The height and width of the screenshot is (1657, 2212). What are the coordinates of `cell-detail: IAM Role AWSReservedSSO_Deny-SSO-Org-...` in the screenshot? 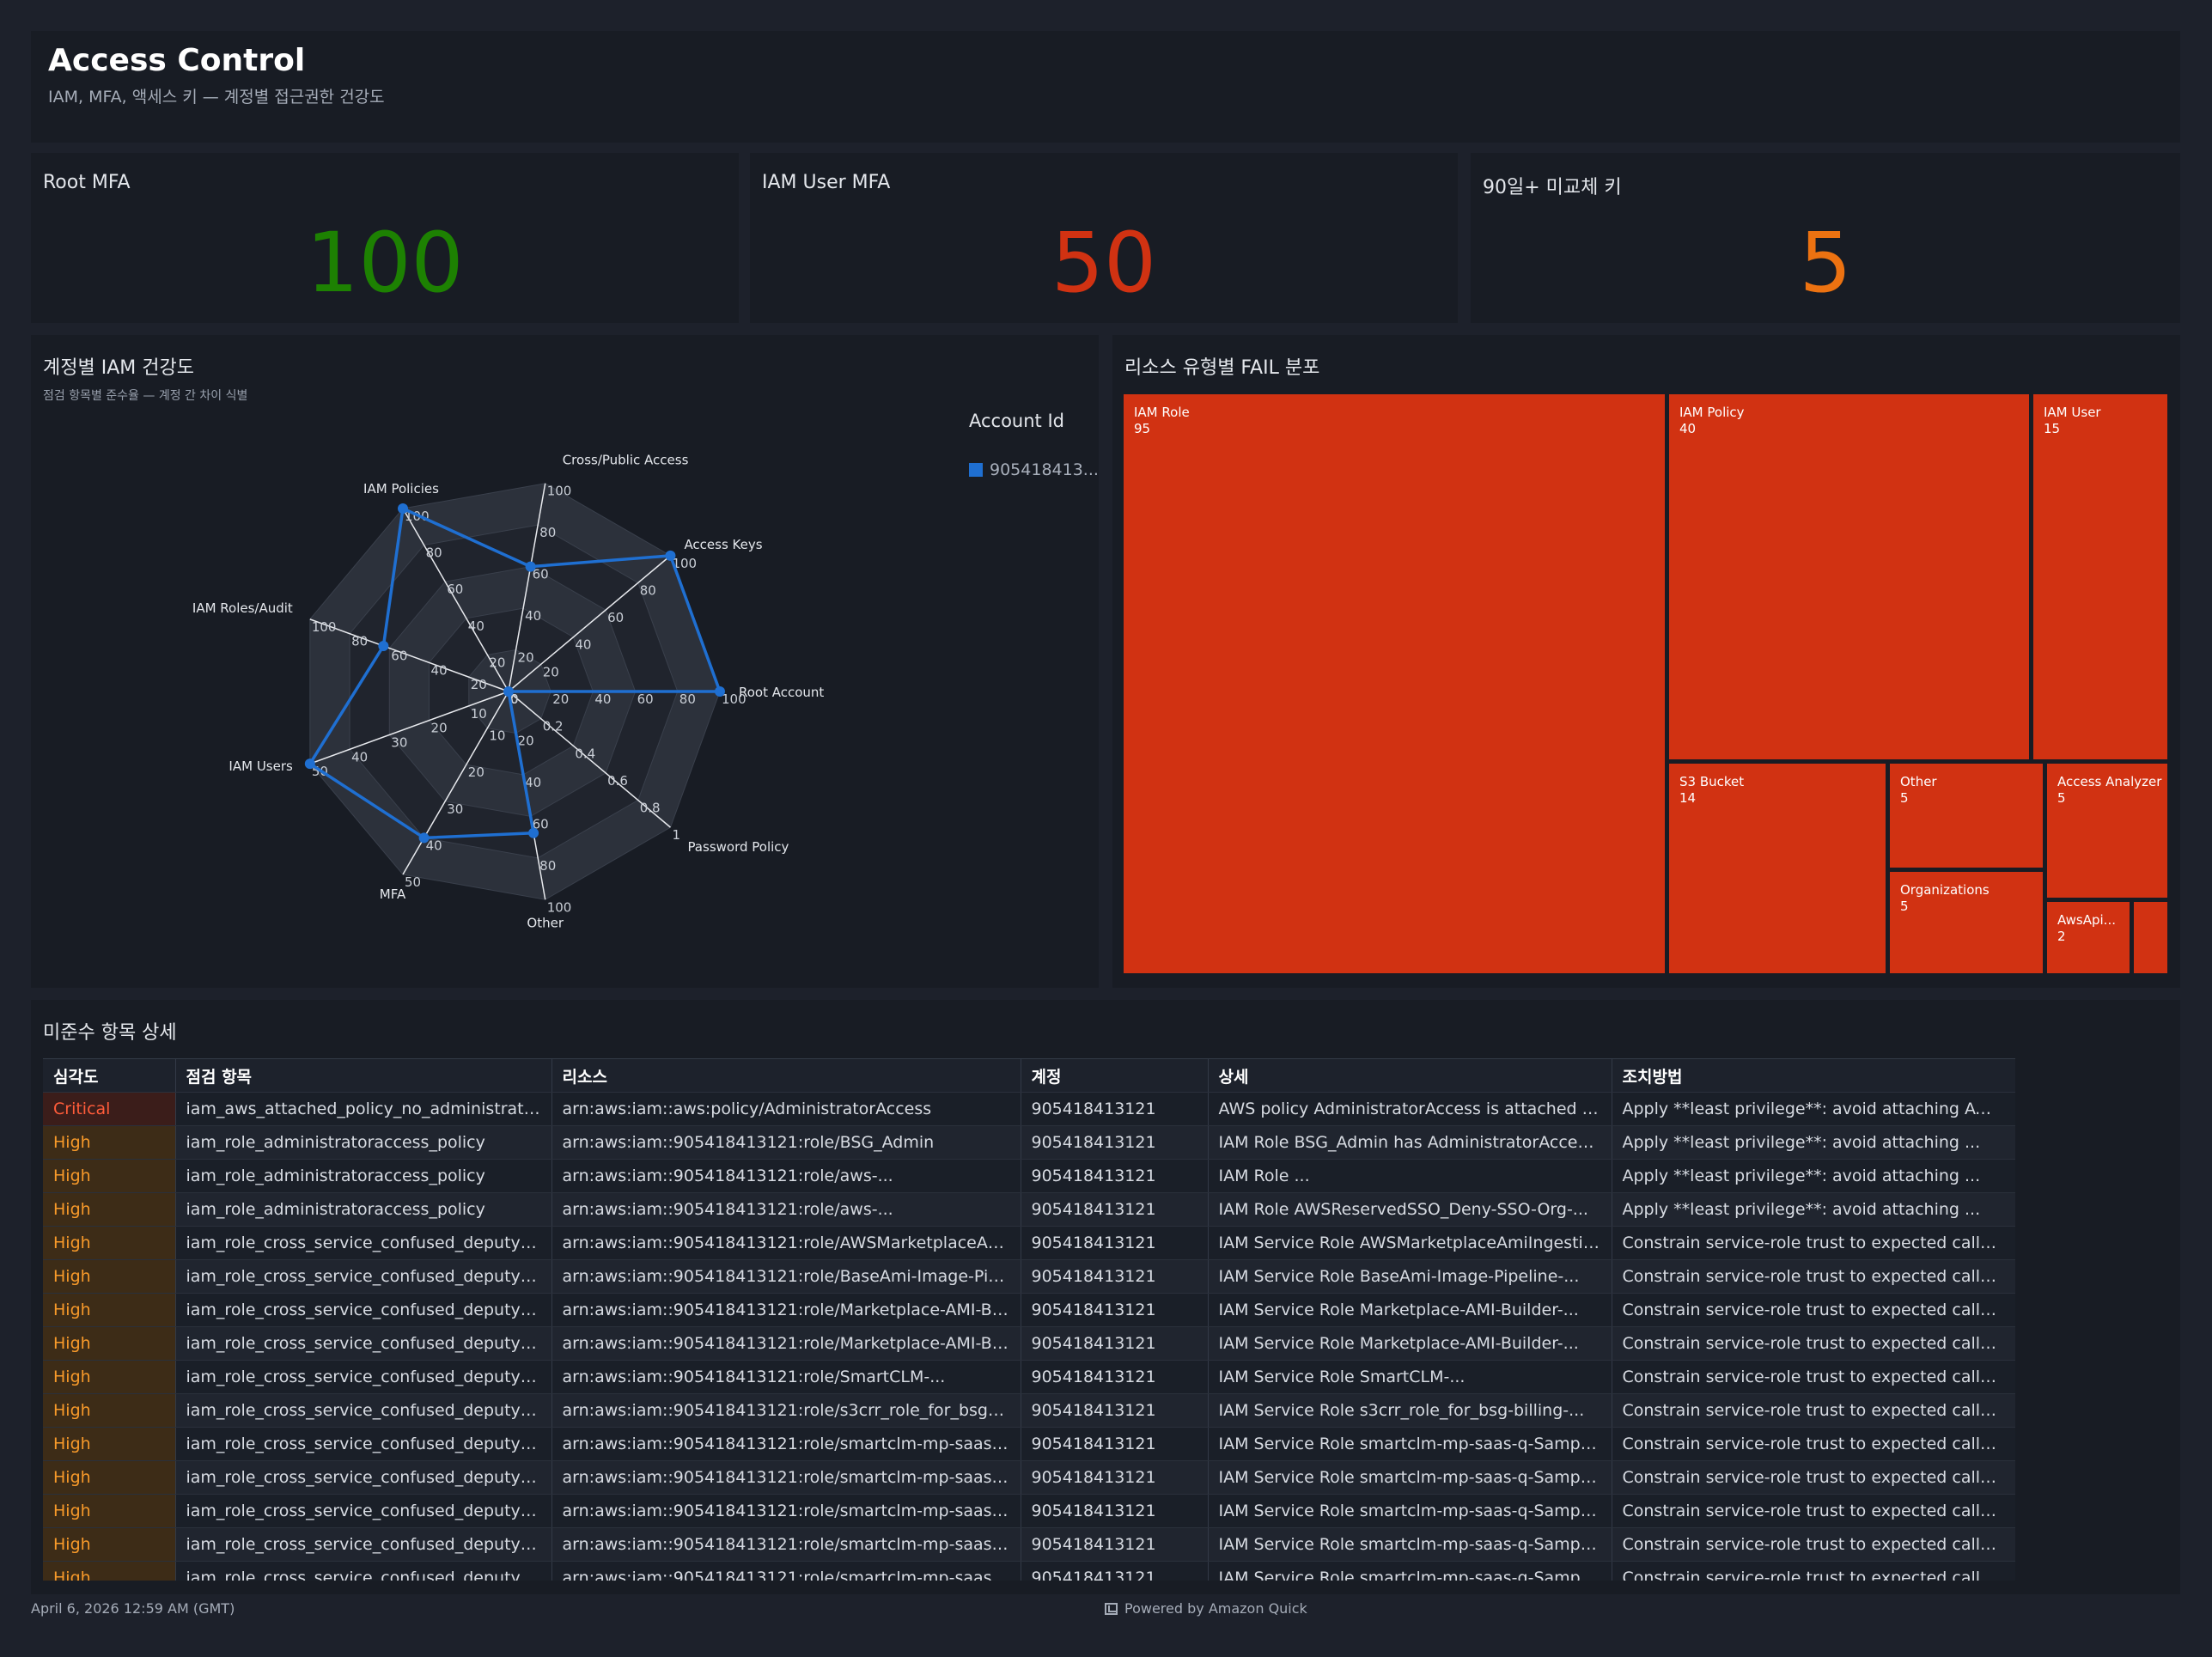 It's located at (1410, 1209).